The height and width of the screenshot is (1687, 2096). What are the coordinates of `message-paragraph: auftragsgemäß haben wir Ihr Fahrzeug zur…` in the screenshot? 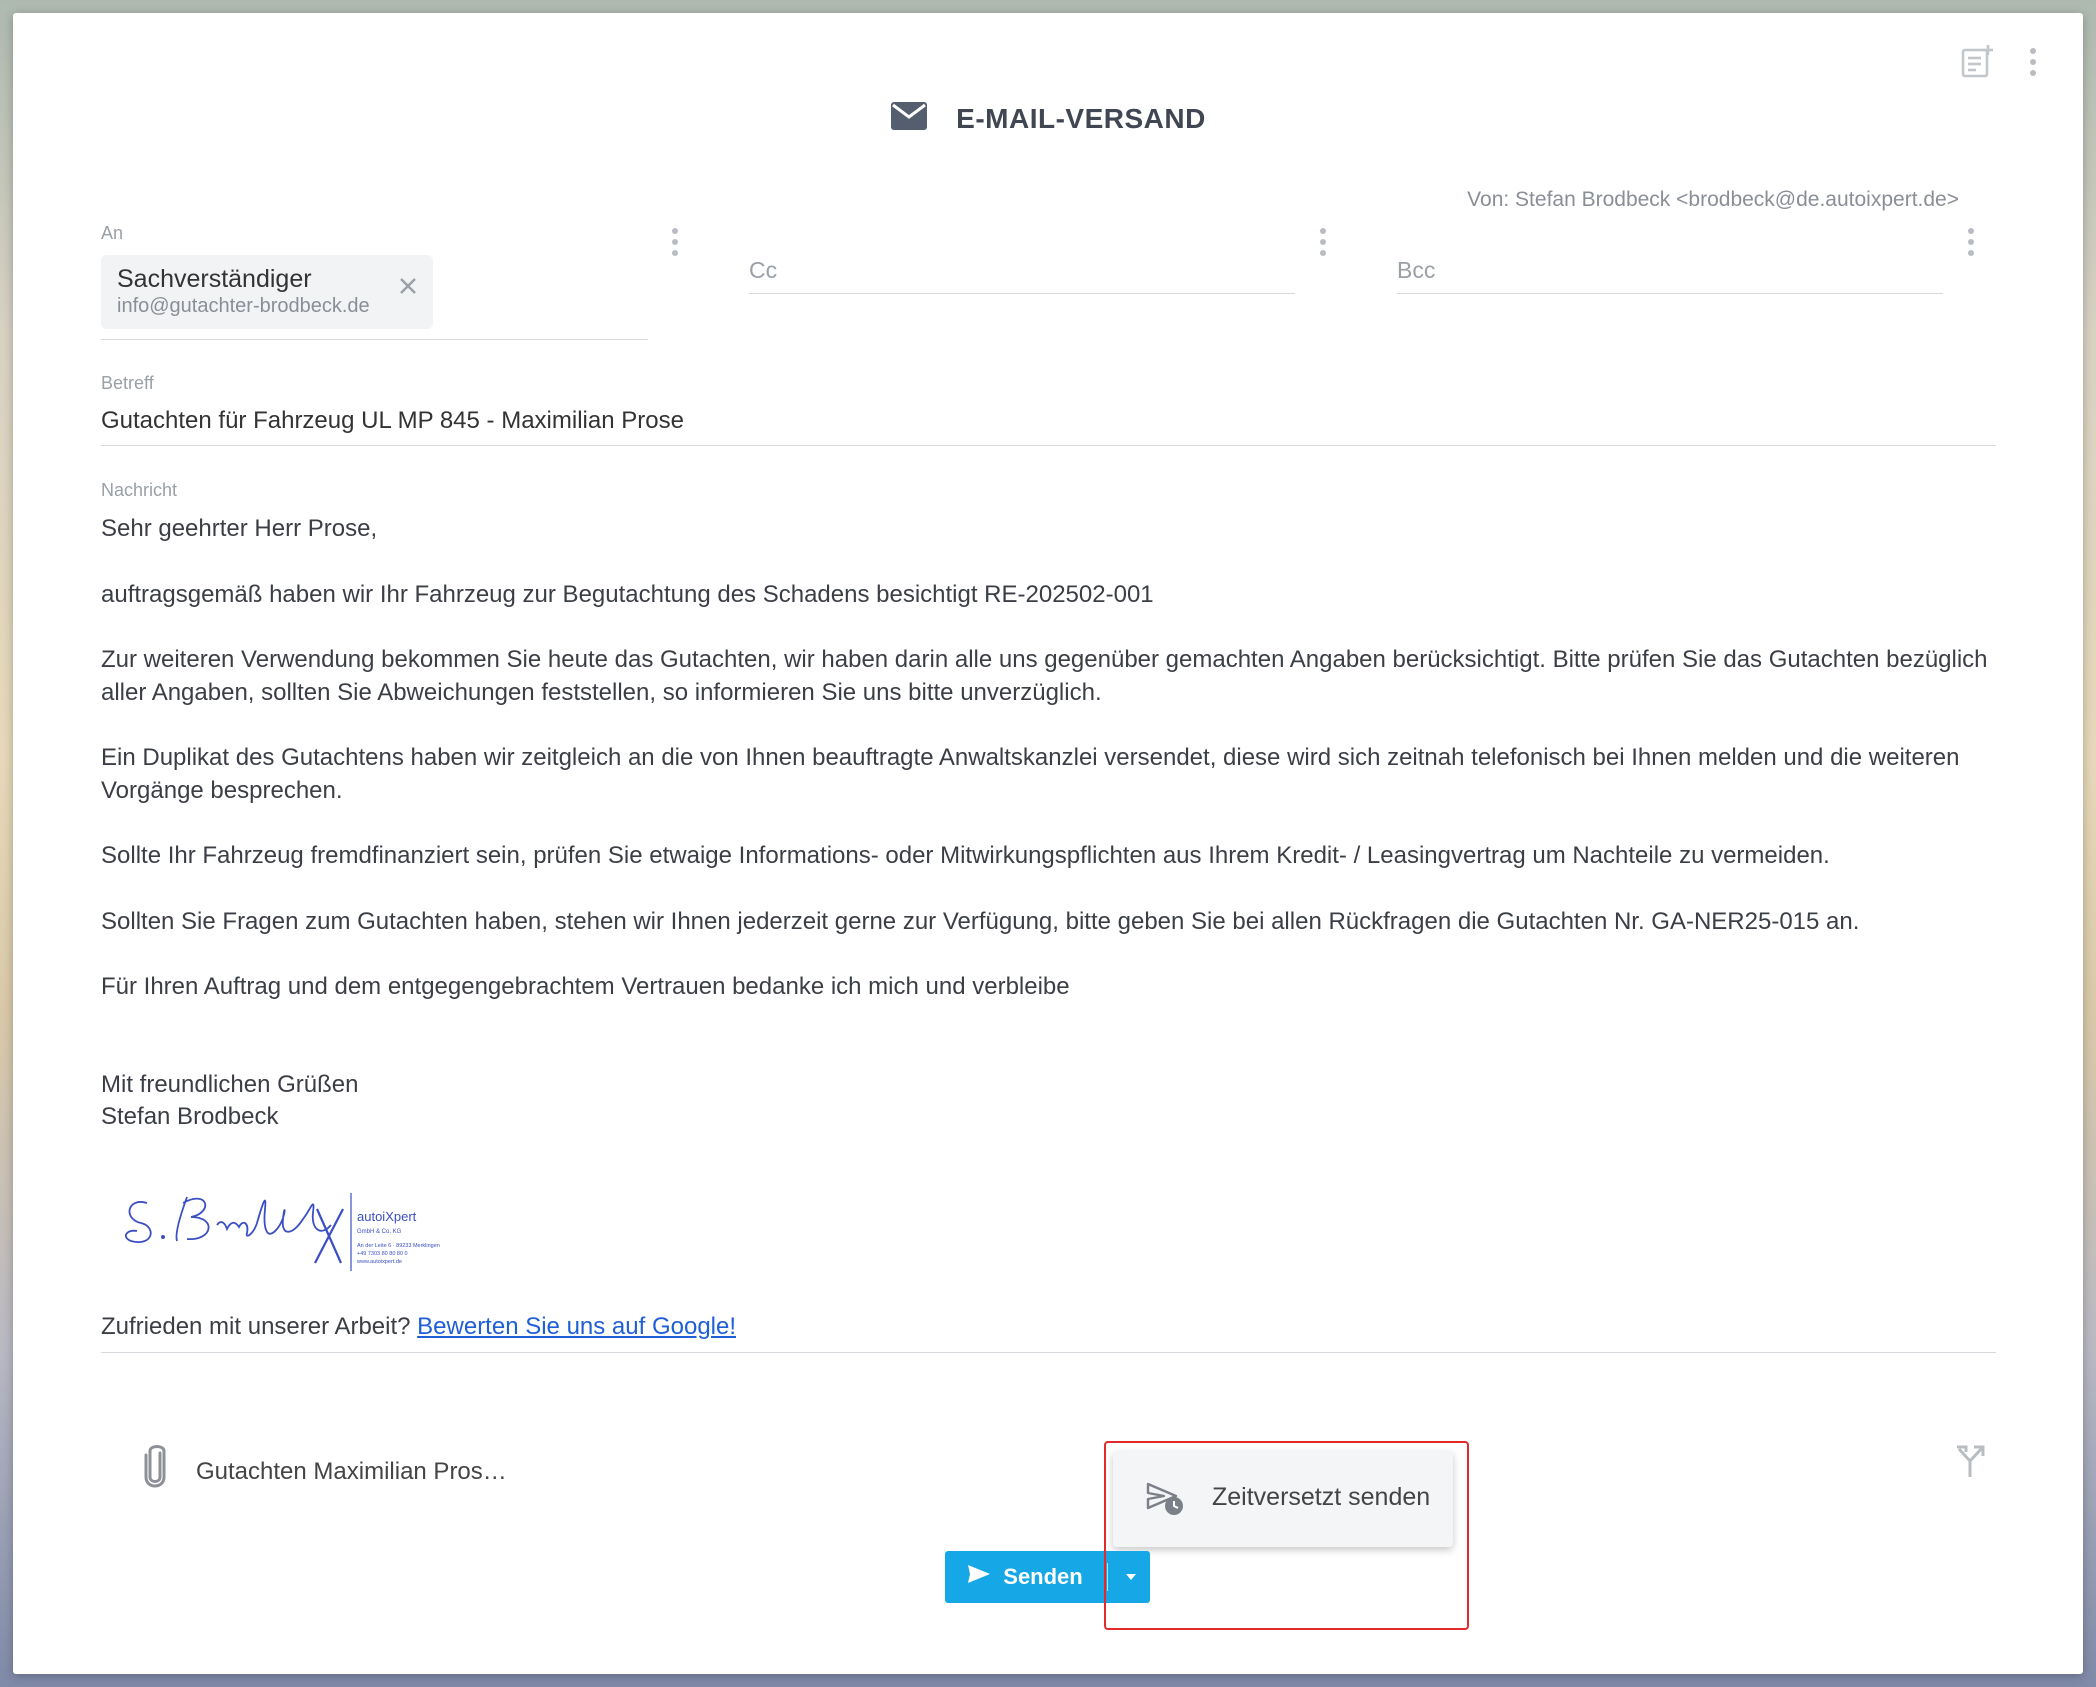 It's located at (627, 594).